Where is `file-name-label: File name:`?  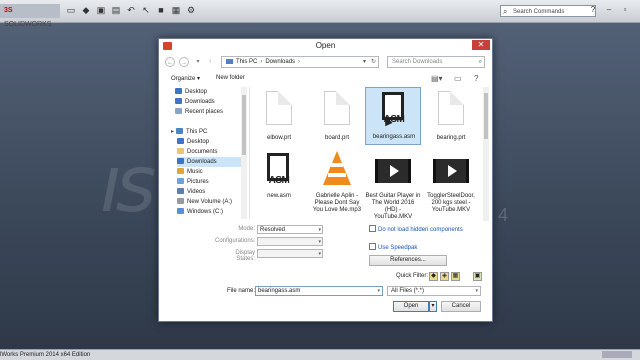
file-name-label: File name: is located at coordinates (241, 291).